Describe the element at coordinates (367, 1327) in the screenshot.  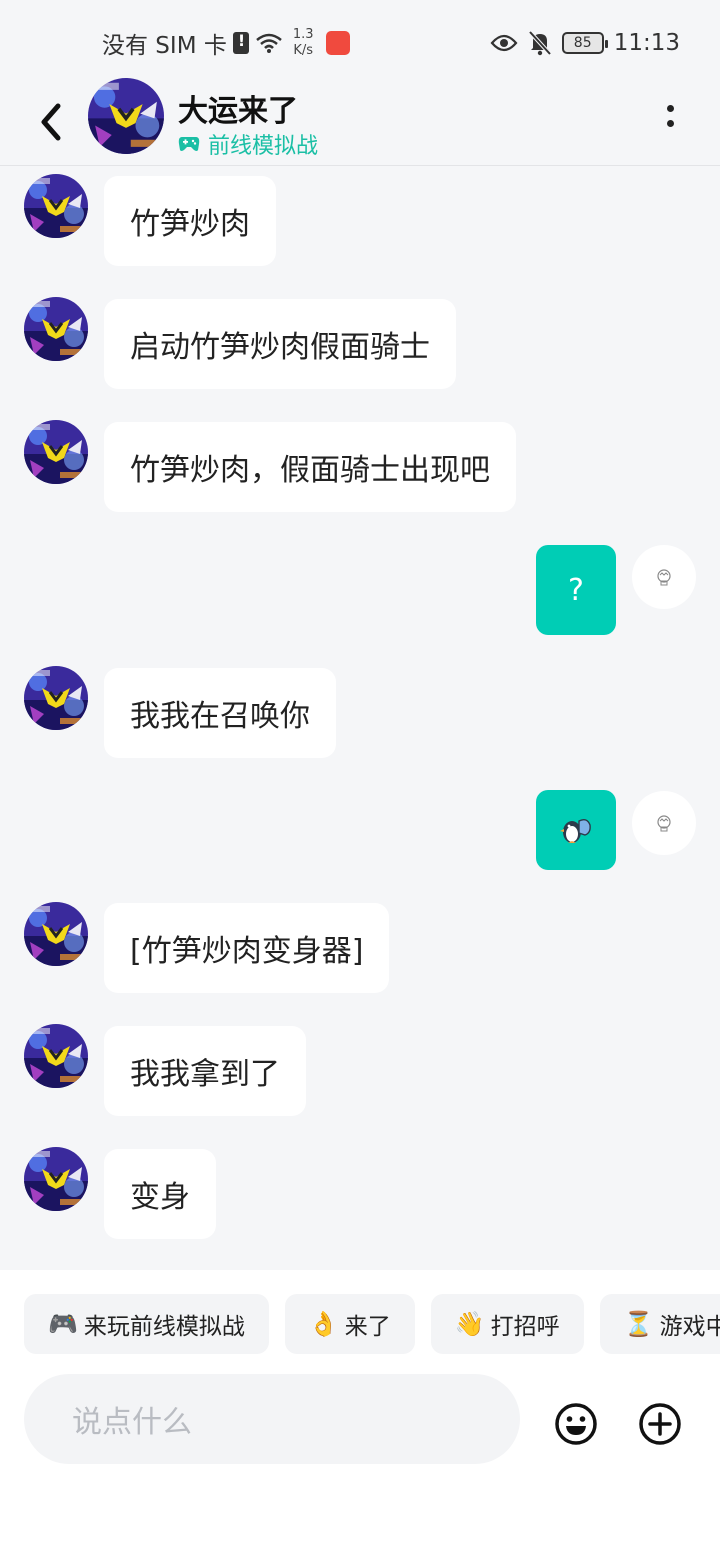
I see `quick-reply-label: 来了` at that location.